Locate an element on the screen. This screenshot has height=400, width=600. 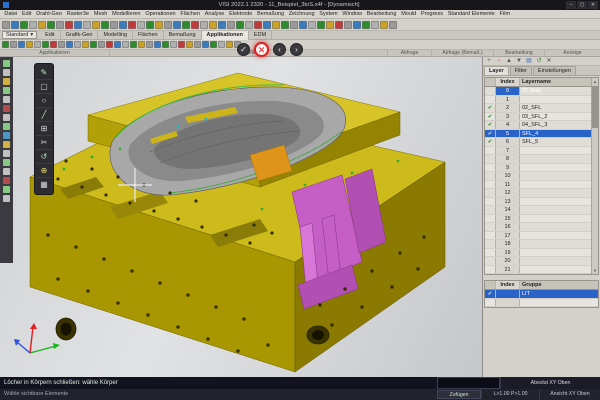
layer-row: 7 is located at coordinates (538, 150).